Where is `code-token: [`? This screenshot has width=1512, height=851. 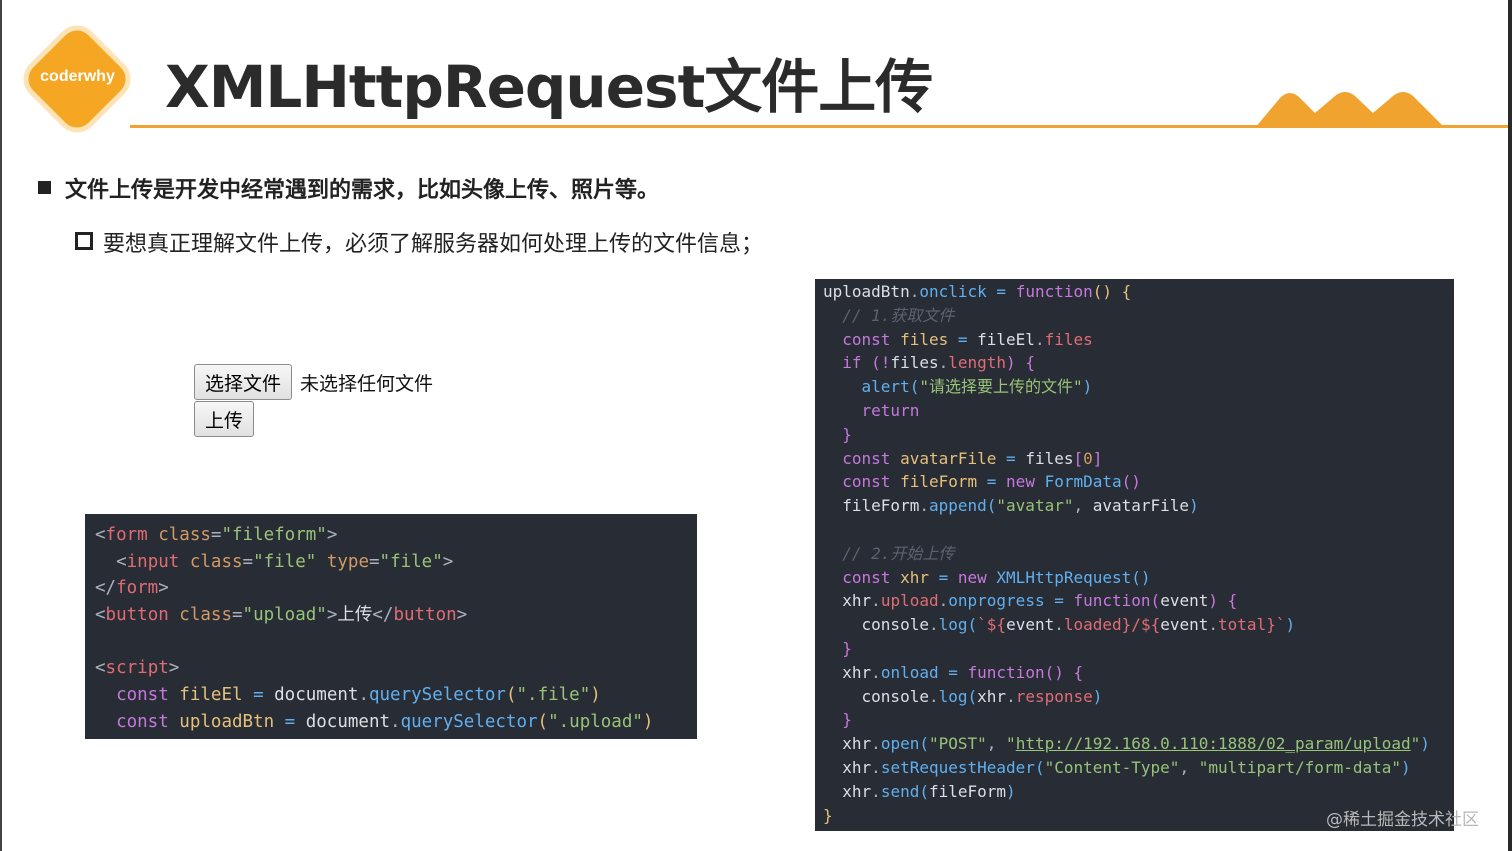 code-token: [ is located at coordinates (1078, 458).